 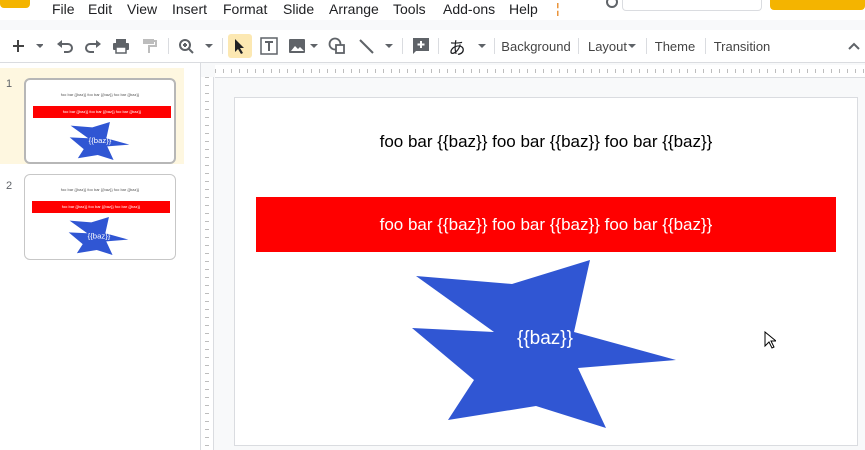 I want to click on slide-number: 2, so click(x=9, y=186).